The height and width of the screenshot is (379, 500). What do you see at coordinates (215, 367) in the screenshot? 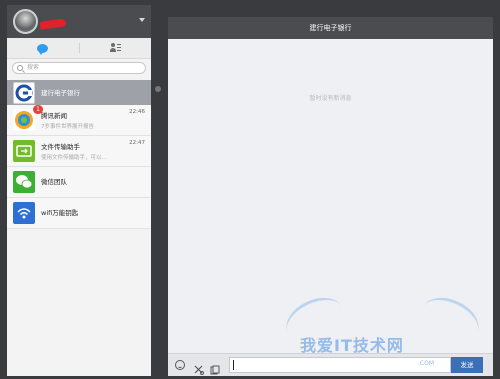
I see `file-icon` at bounding box center [215, 367].